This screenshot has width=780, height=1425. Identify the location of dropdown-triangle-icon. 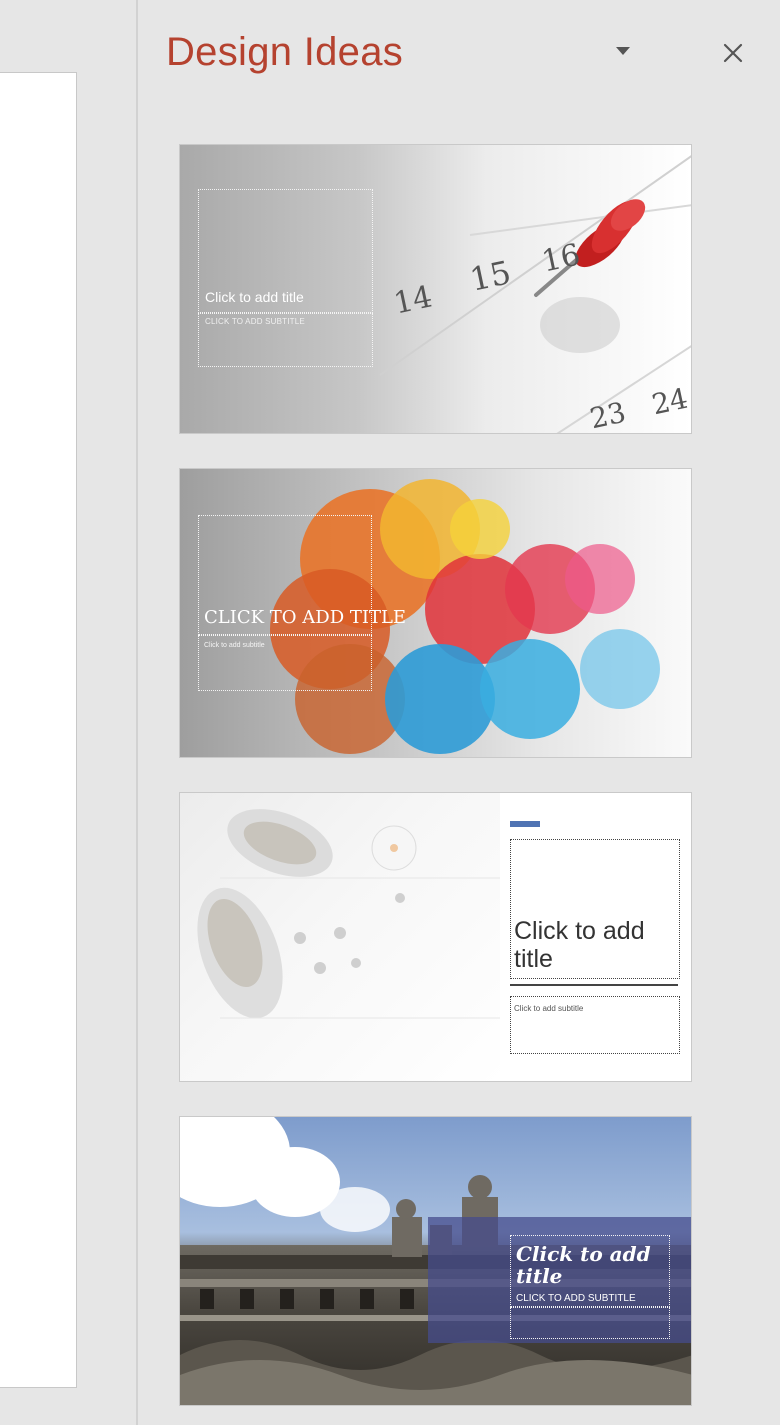
(623, 51).